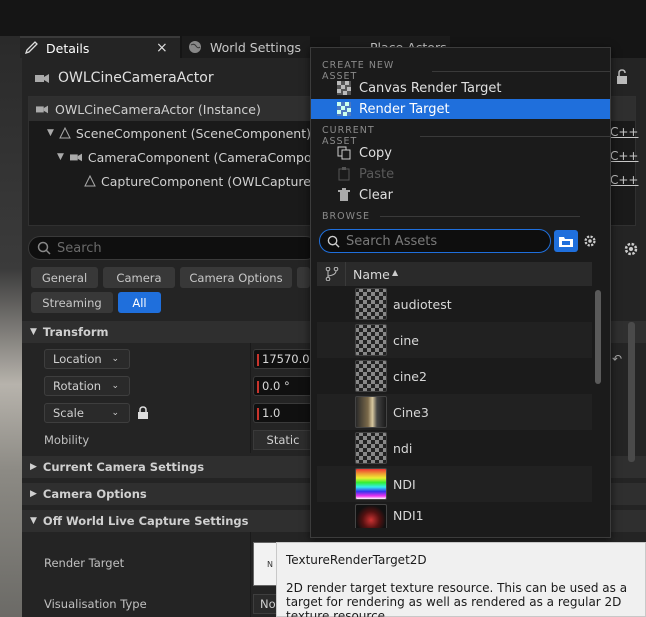 The image size is (646, 617). Describe the element at coordinates (404, 484) in the screenshot. I see `asset-name: NDI` at that location.